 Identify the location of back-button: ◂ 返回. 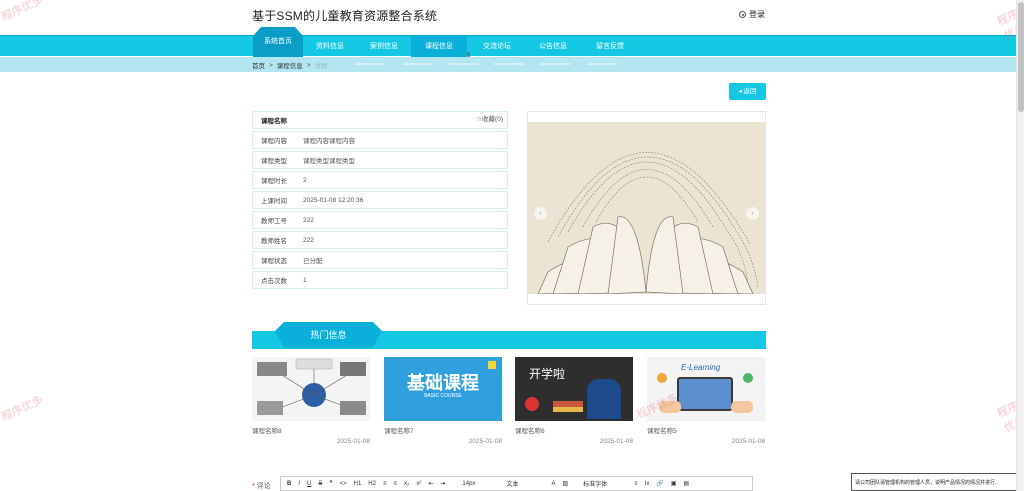
(747, 91).